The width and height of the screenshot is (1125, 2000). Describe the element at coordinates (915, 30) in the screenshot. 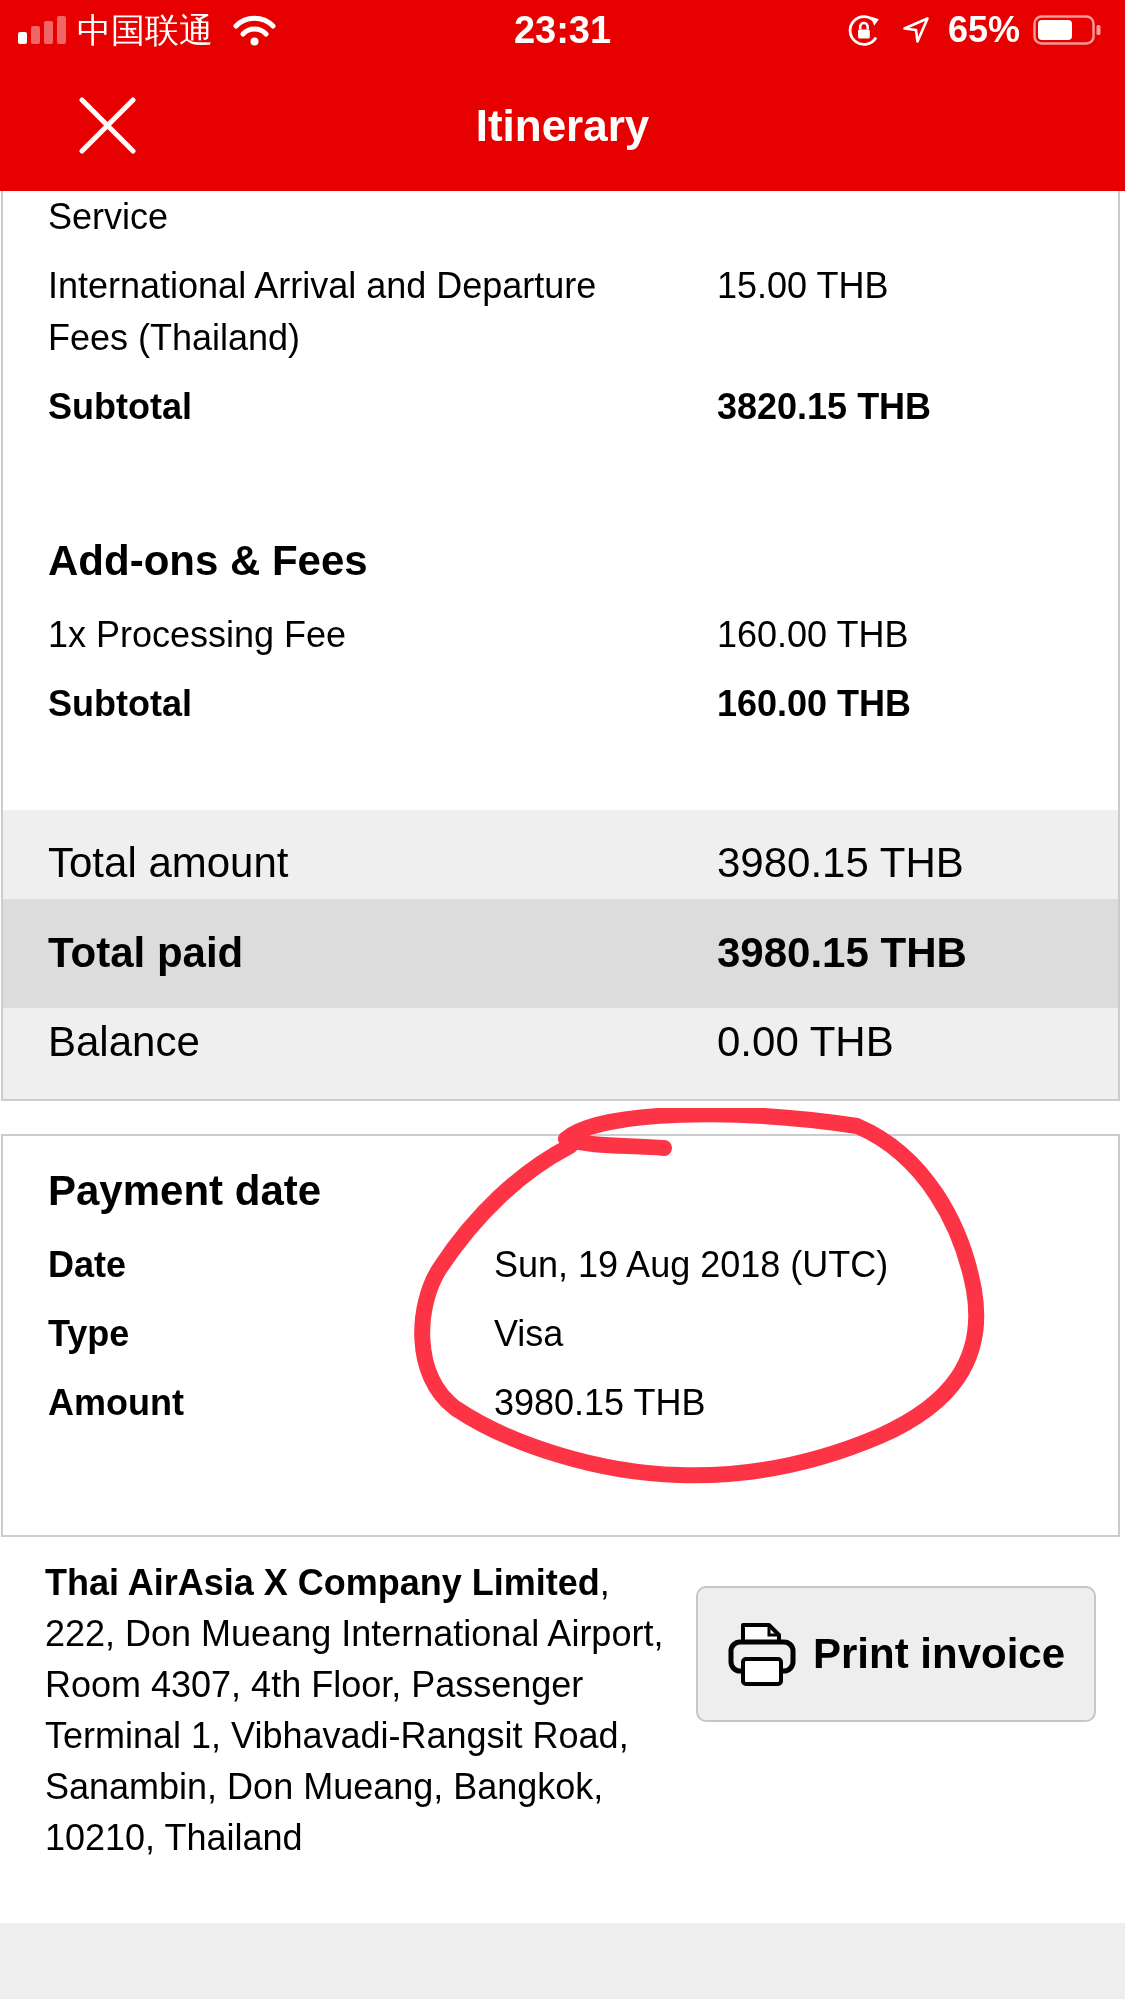

I see `location-arrow-icon` at that location.